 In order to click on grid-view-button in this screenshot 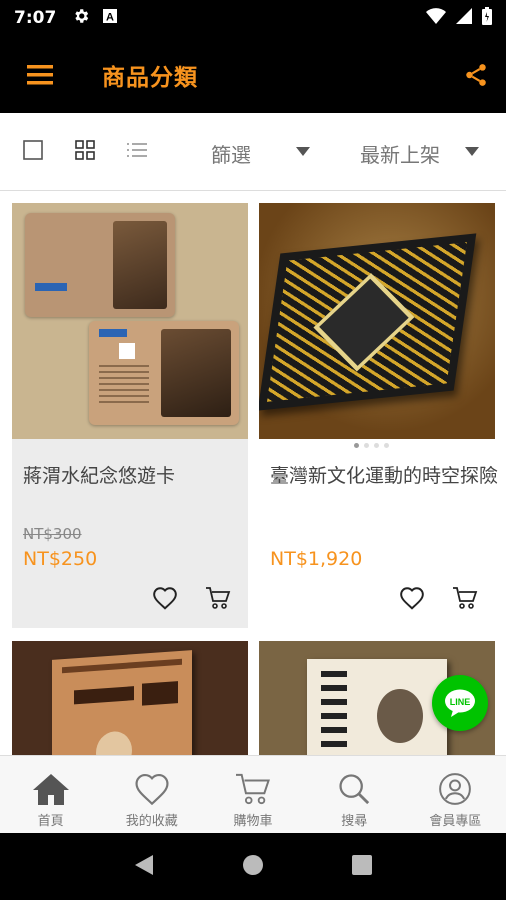, I will do `click(85, 152)`.